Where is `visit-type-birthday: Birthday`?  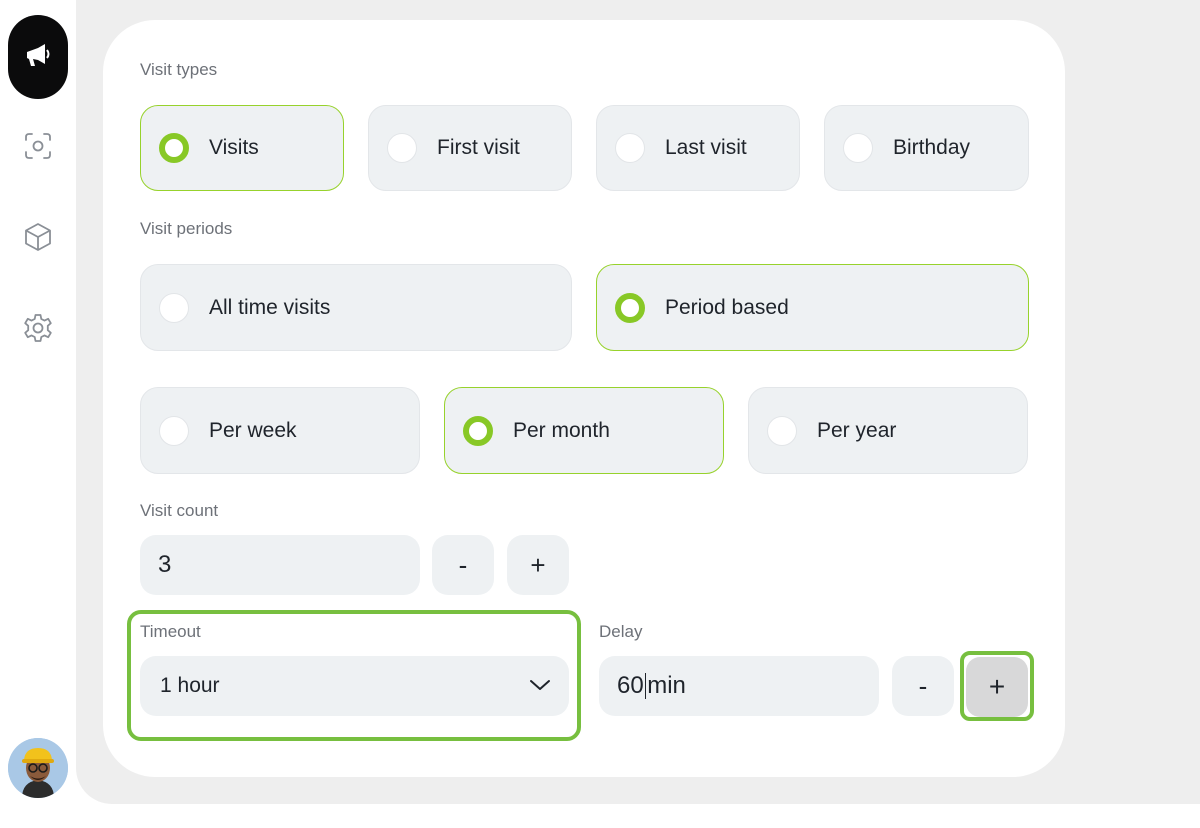 visit-type-birthday: Birthday is located at coordinates (926, 148).